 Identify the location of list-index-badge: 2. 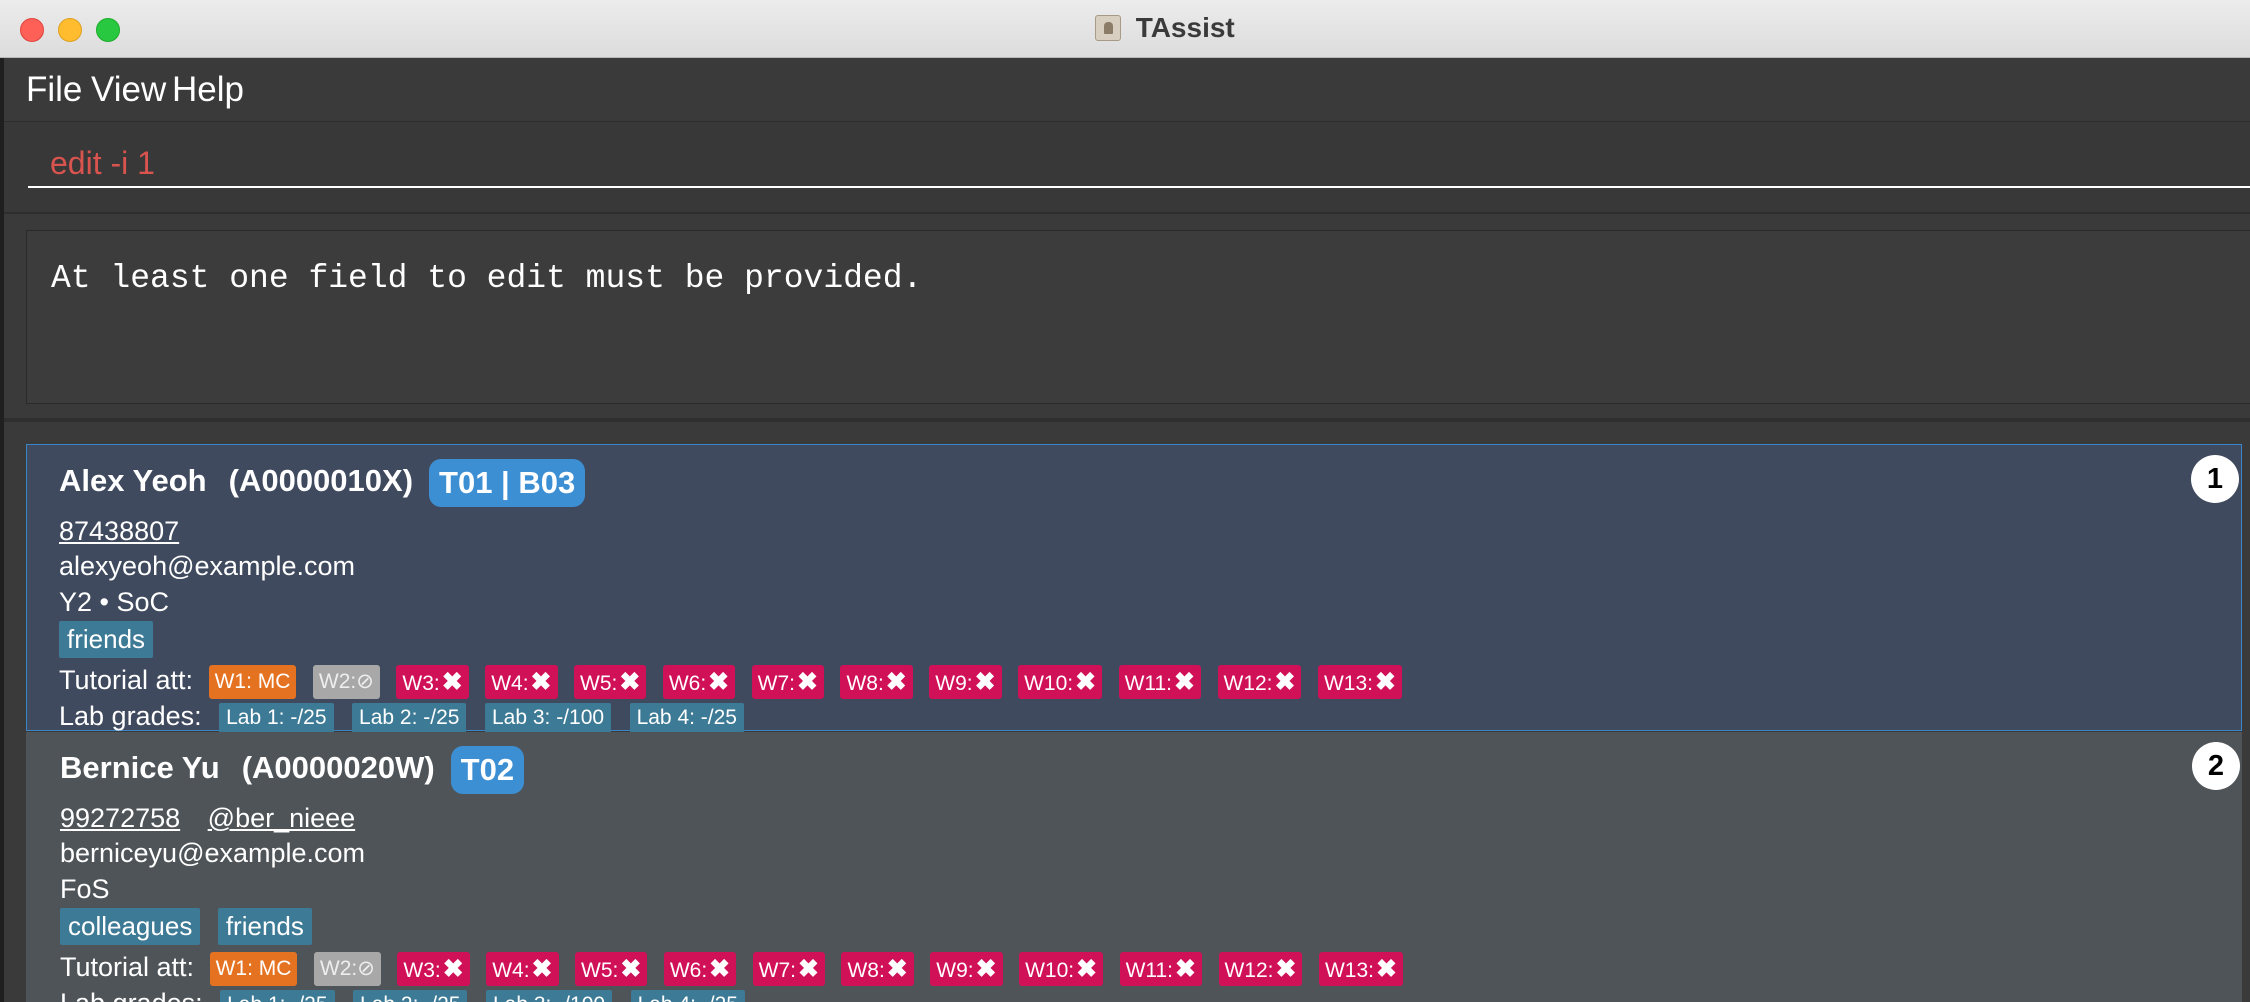
(2216, 766).